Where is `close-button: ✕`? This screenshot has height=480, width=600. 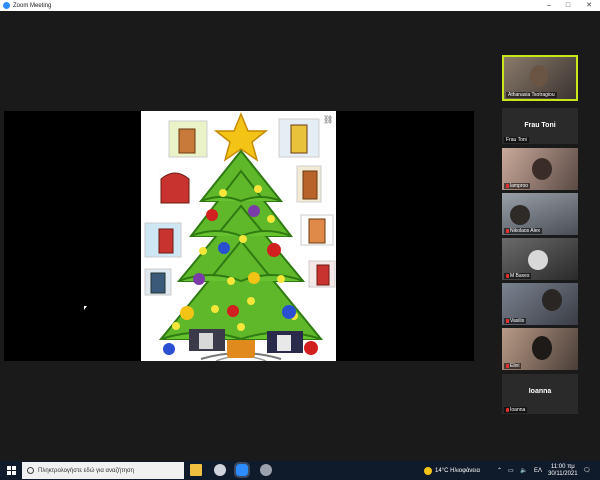
close-button: ✕ is located at coordinates (589, 5).